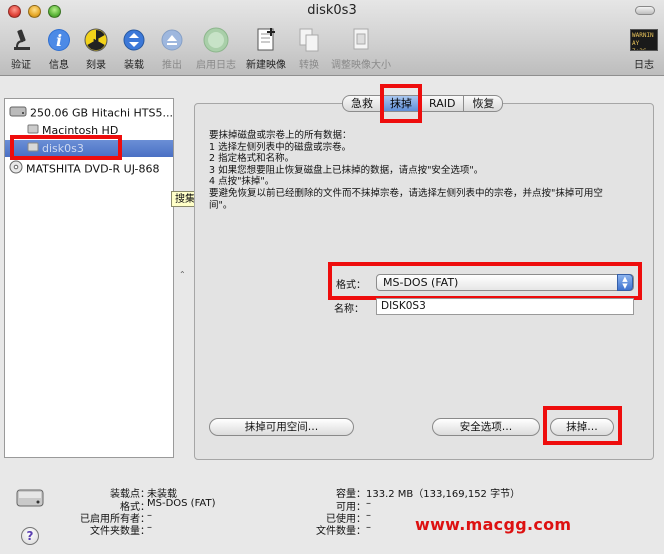 The width and height of the screenshot is (664, 554). Describe the element at coordinates (216, 40) in the screenshot. I see `journal-icon` at that location.